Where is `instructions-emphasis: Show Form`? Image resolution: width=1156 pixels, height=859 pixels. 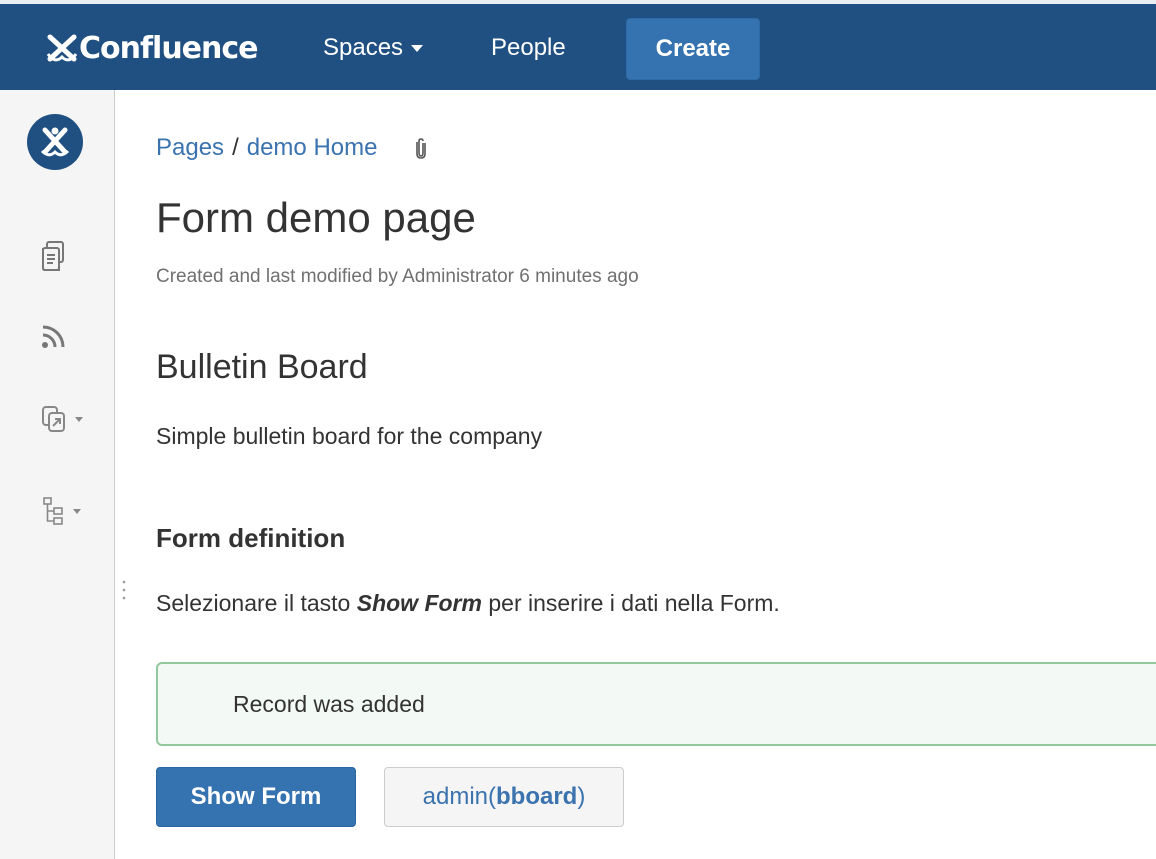 instructions-emphasis: Show Form is located at coordinates (419, 603).